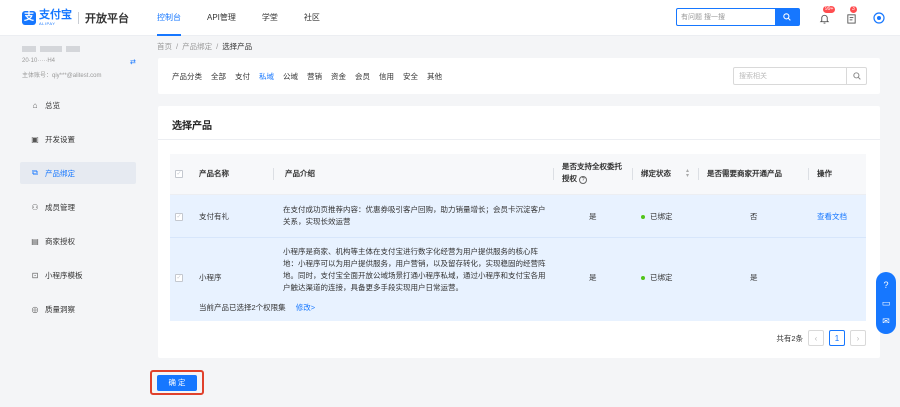 The width and height of the screenshot is (900, 407). I want to click on chevron-right-icon: ›, so click(858, 338).